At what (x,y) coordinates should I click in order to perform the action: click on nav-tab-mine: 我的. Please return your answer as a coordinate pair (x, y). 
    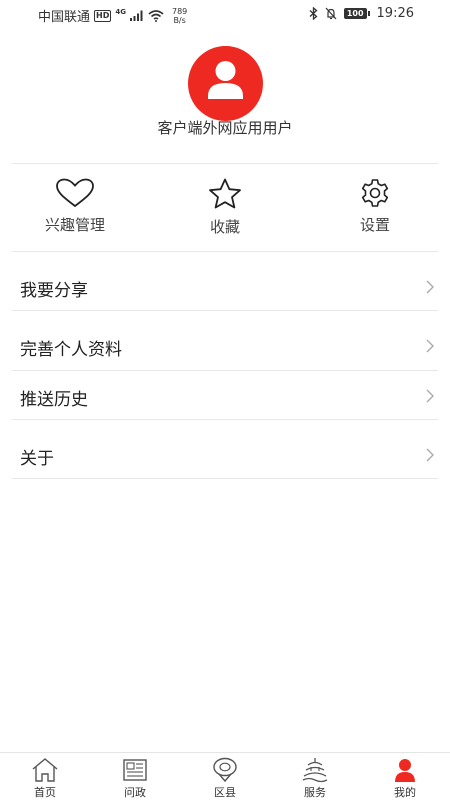
    Looking at the image, I should click on (405, 778).